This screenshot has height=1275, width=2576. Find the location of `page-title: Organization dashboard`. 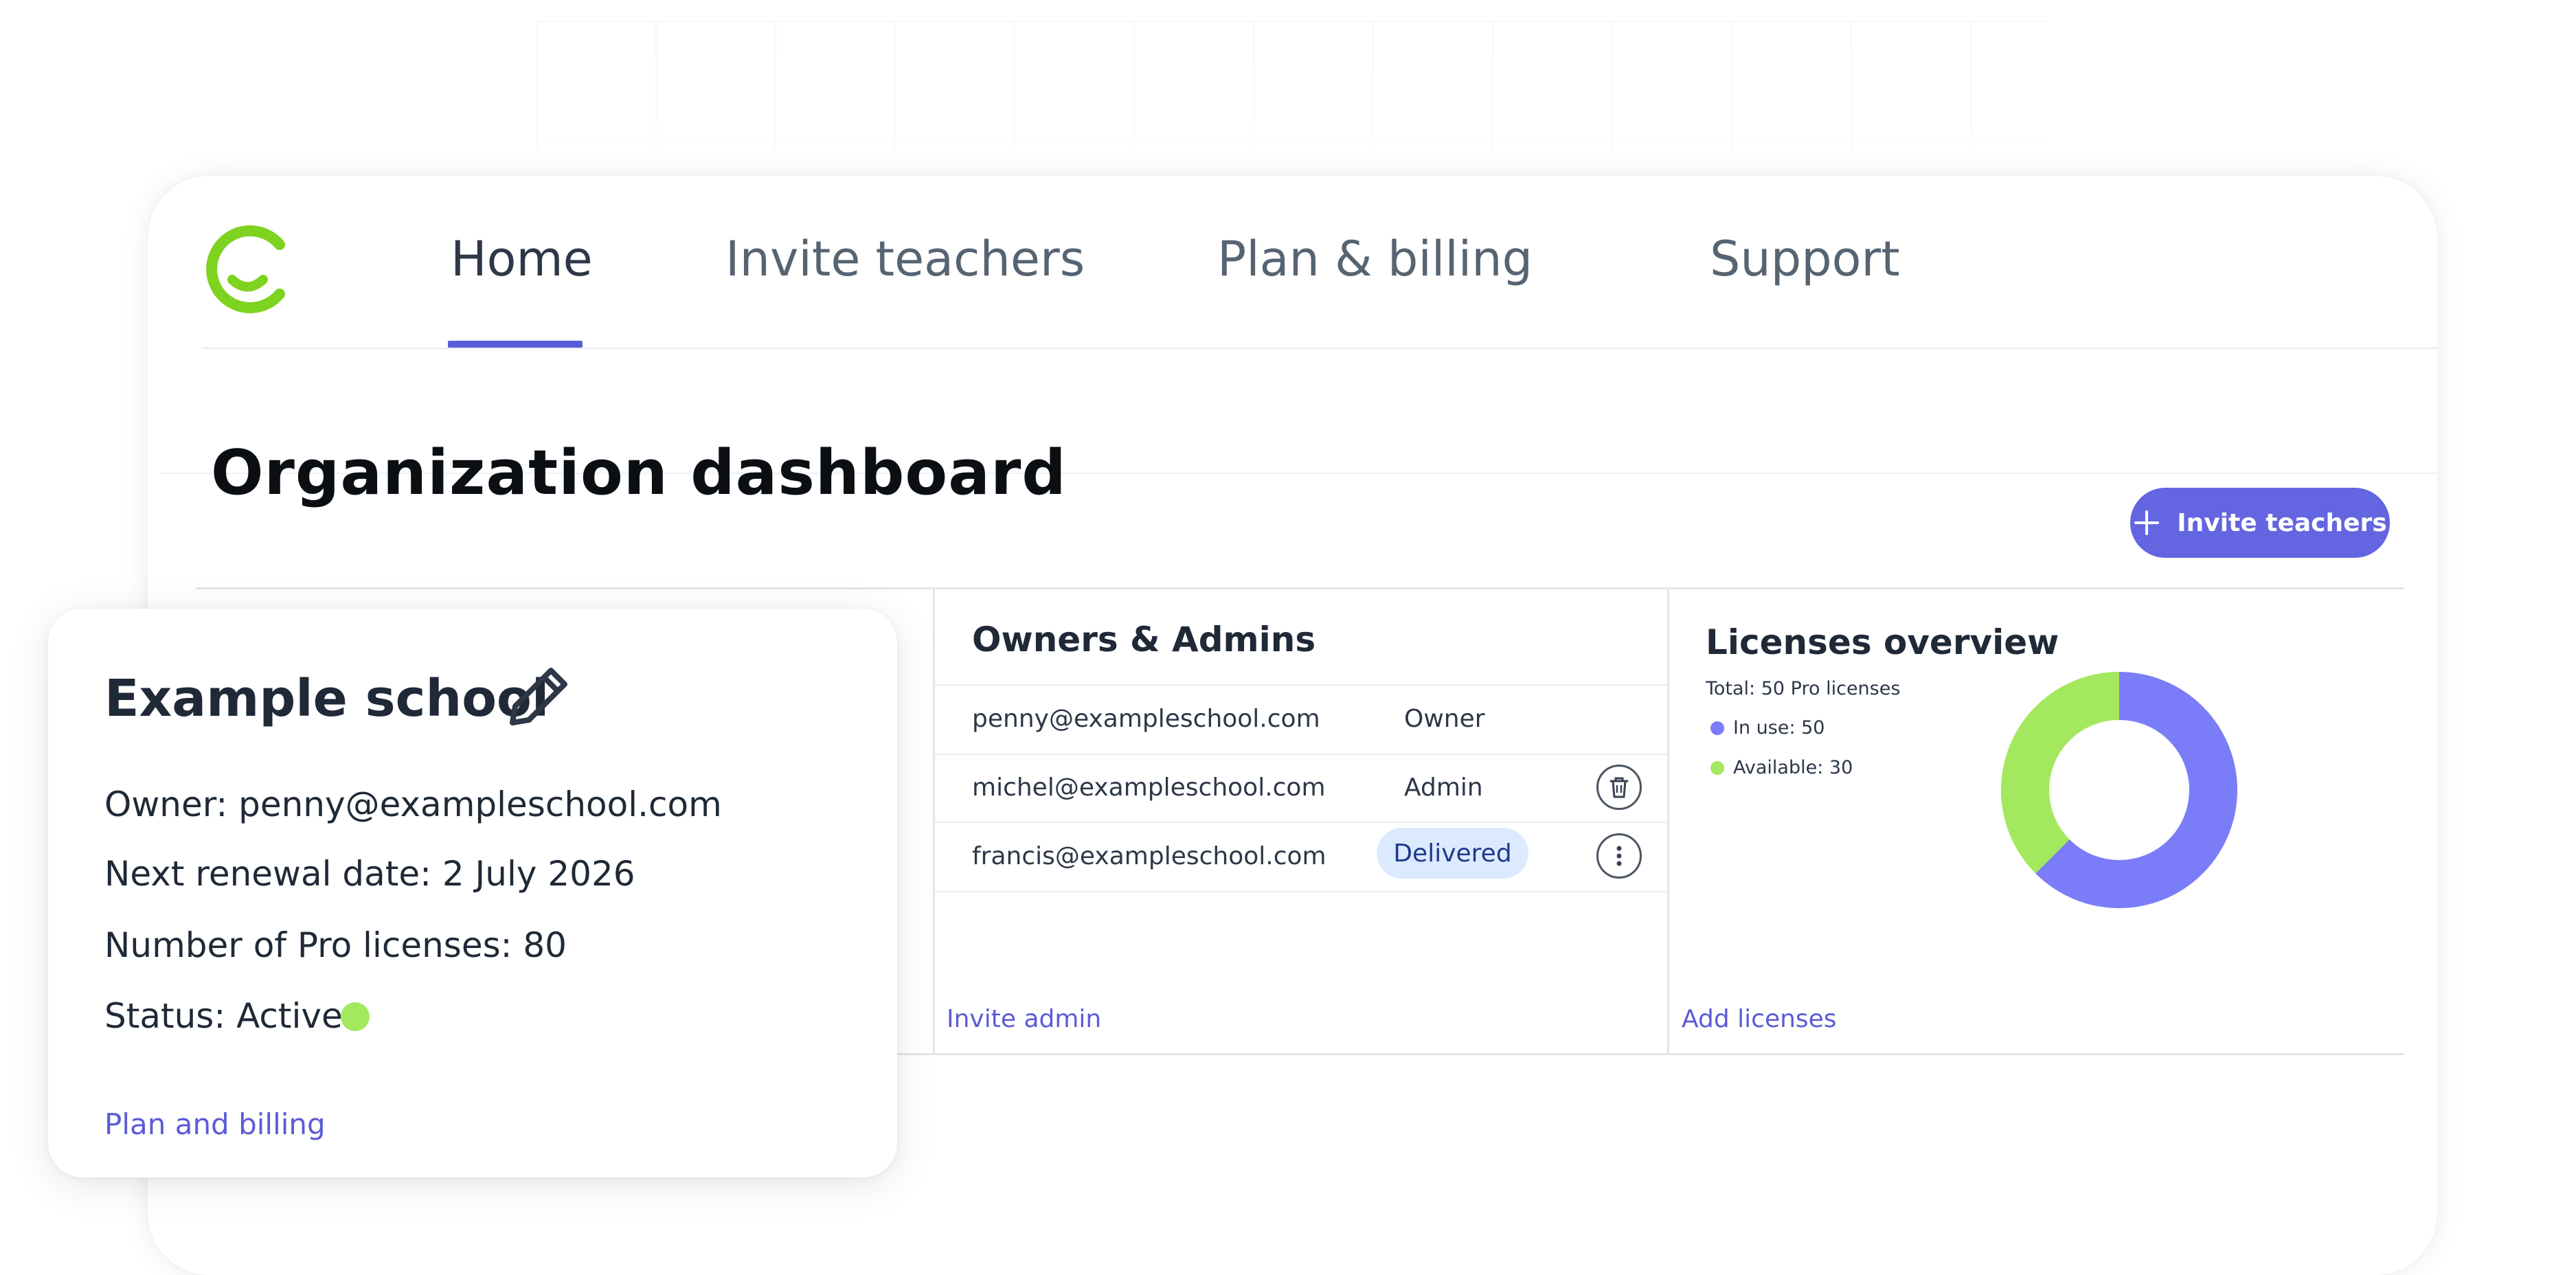

page-title: Organization dashboard is located at coordinates (639, 473).